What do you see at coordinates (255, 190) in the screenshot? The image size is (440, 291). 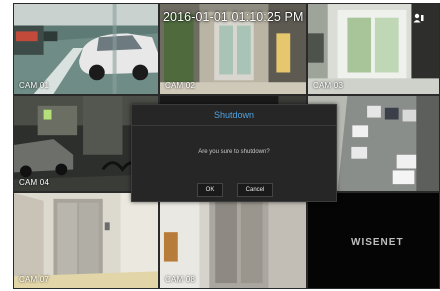 I see `cancel-button: Cancel` at bounding box center [255, 190].